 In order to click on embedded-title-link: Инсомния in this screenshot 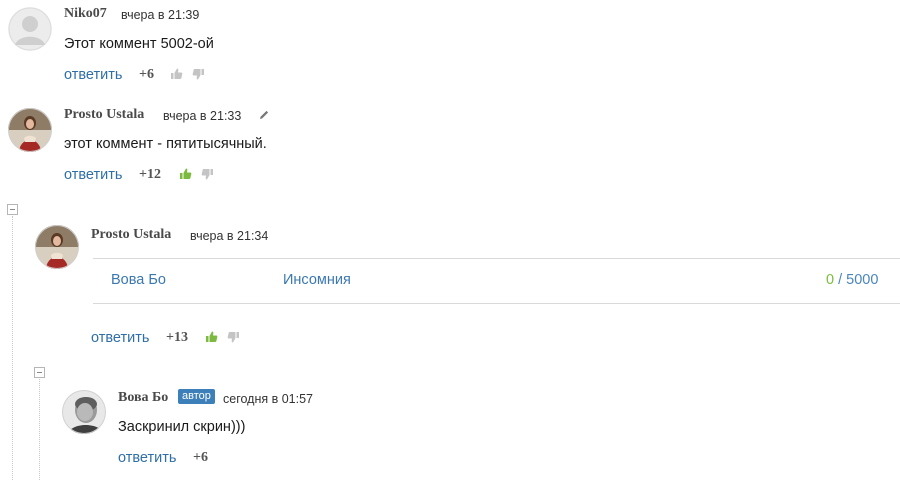, I will do `click(317, 280)`.